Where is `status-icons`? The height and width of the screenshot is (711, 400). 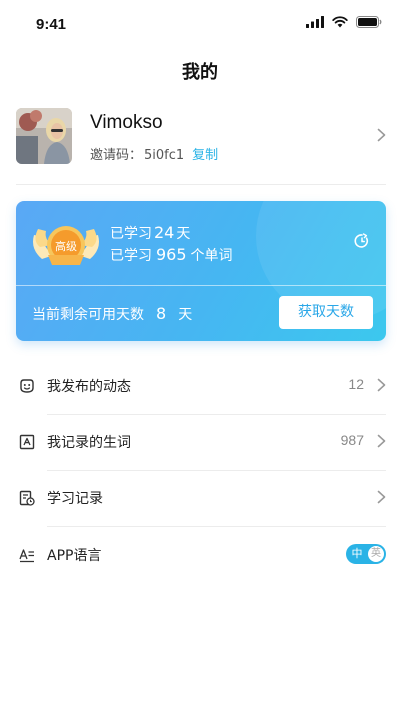 status-icons is located at coordinates (344, 22).